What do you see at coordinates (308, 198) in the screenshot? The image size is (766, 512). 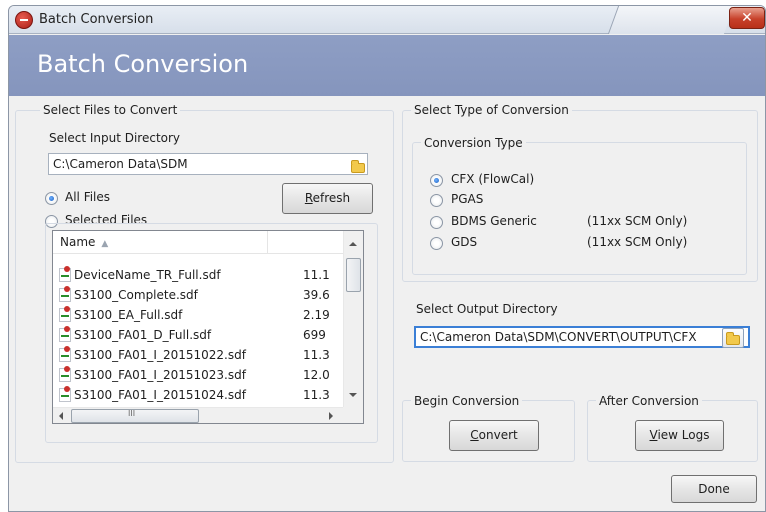 I see `refresh-mnemonic: R` at bounding box center [308, 198].